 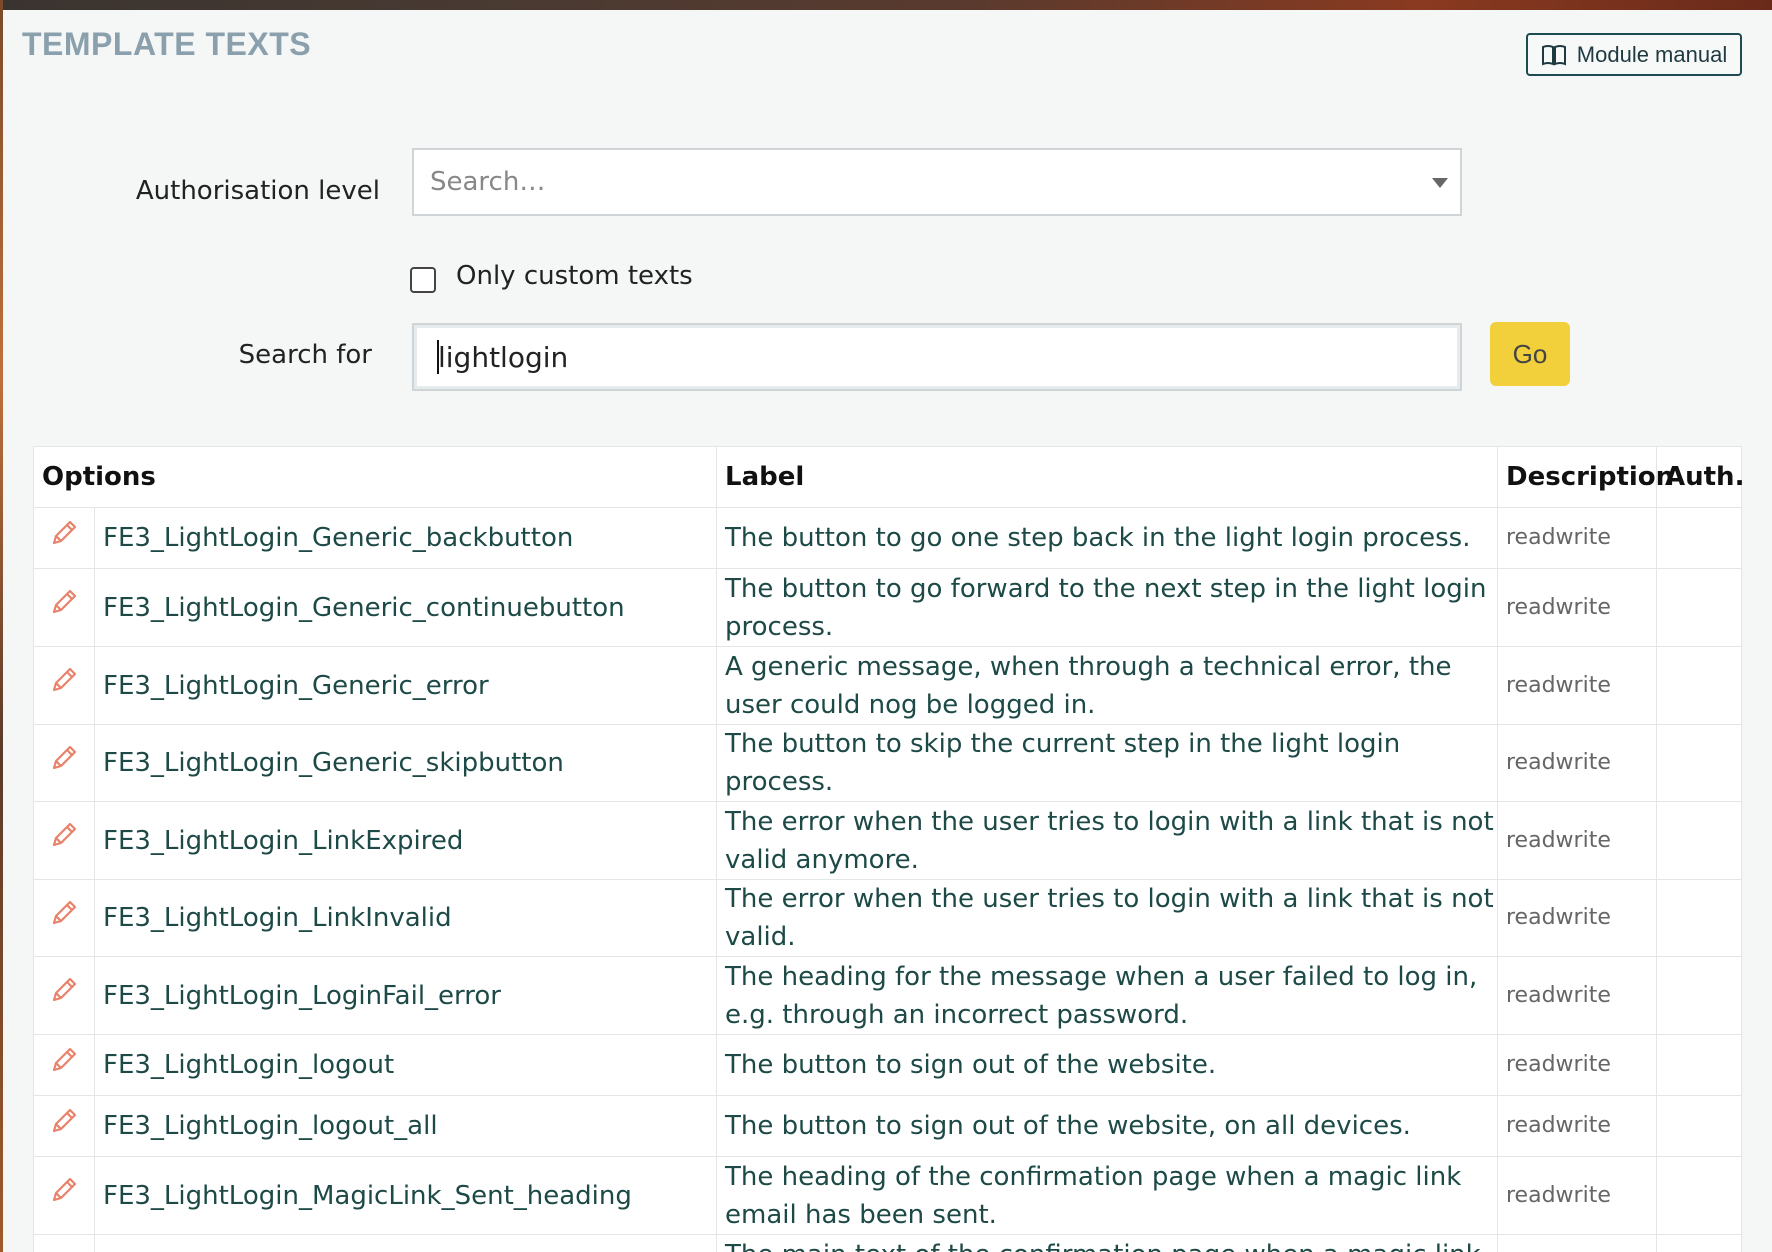 What do you see at coordinates (405, 840) in the screenshot?
I see `text-key: FE3_LightLogin_LinkExpired` at bounding box center [405, 840].